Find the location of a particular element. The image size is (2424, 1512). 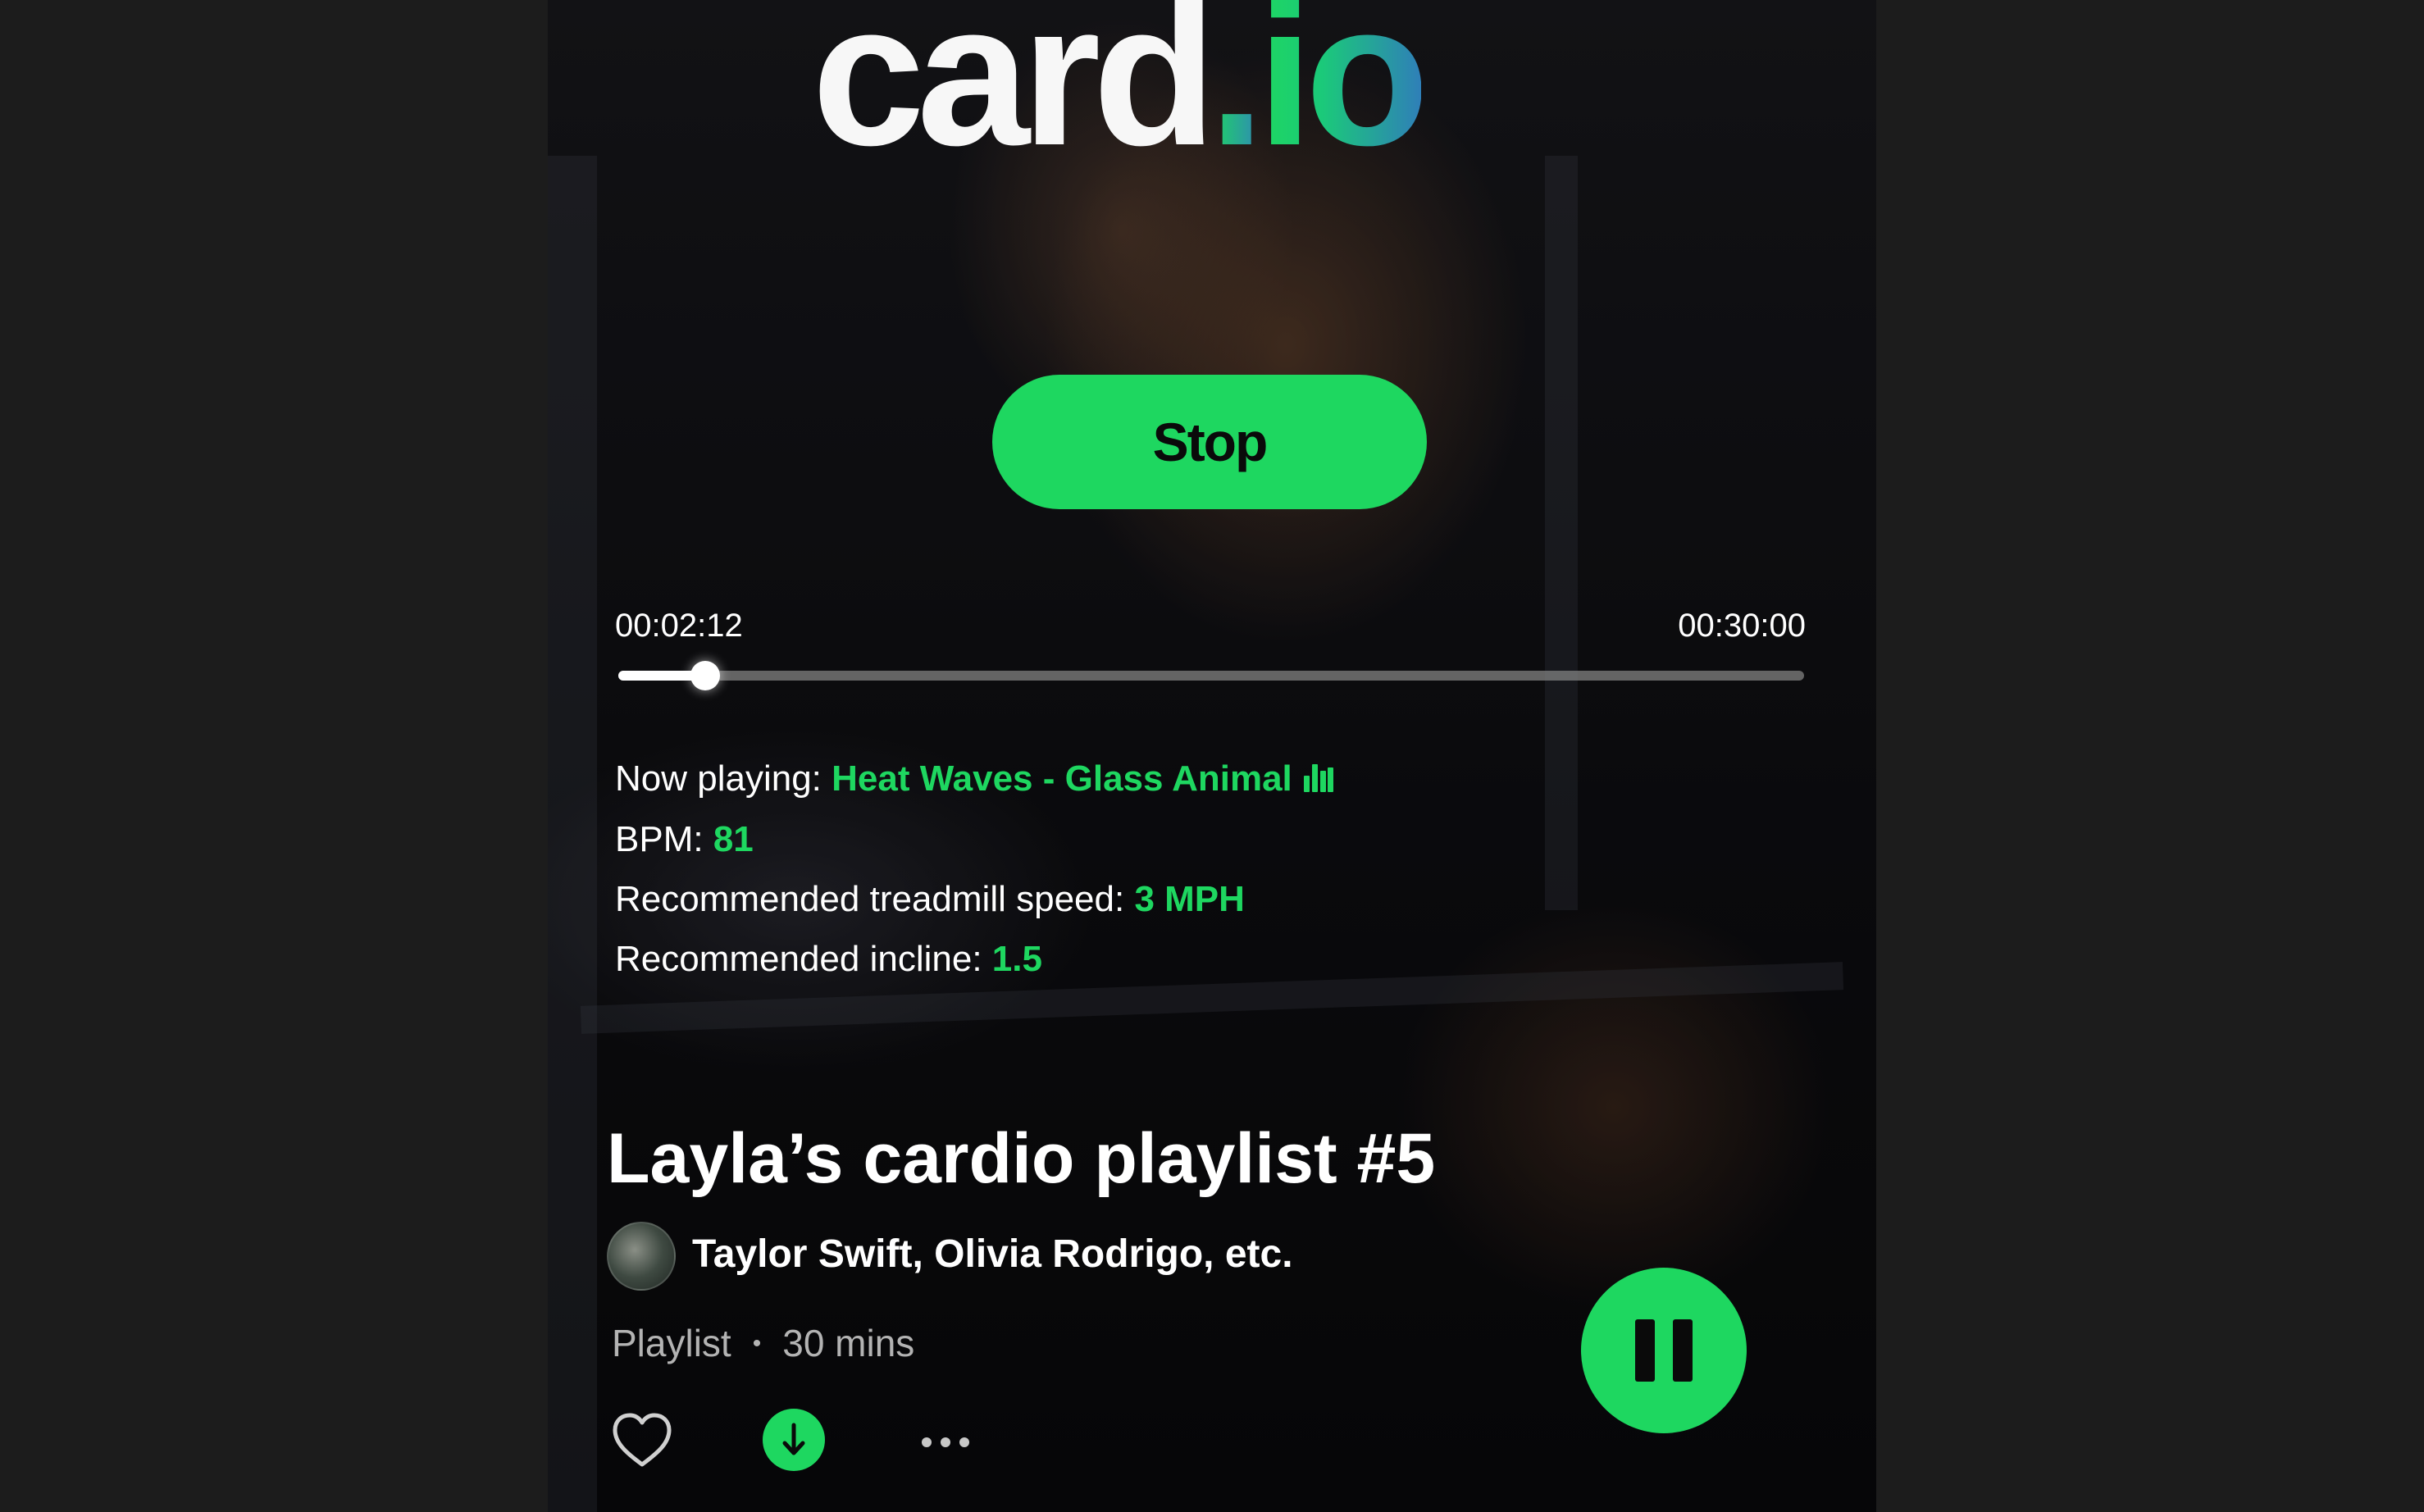

download-button is located at coordinates (794, 1440).